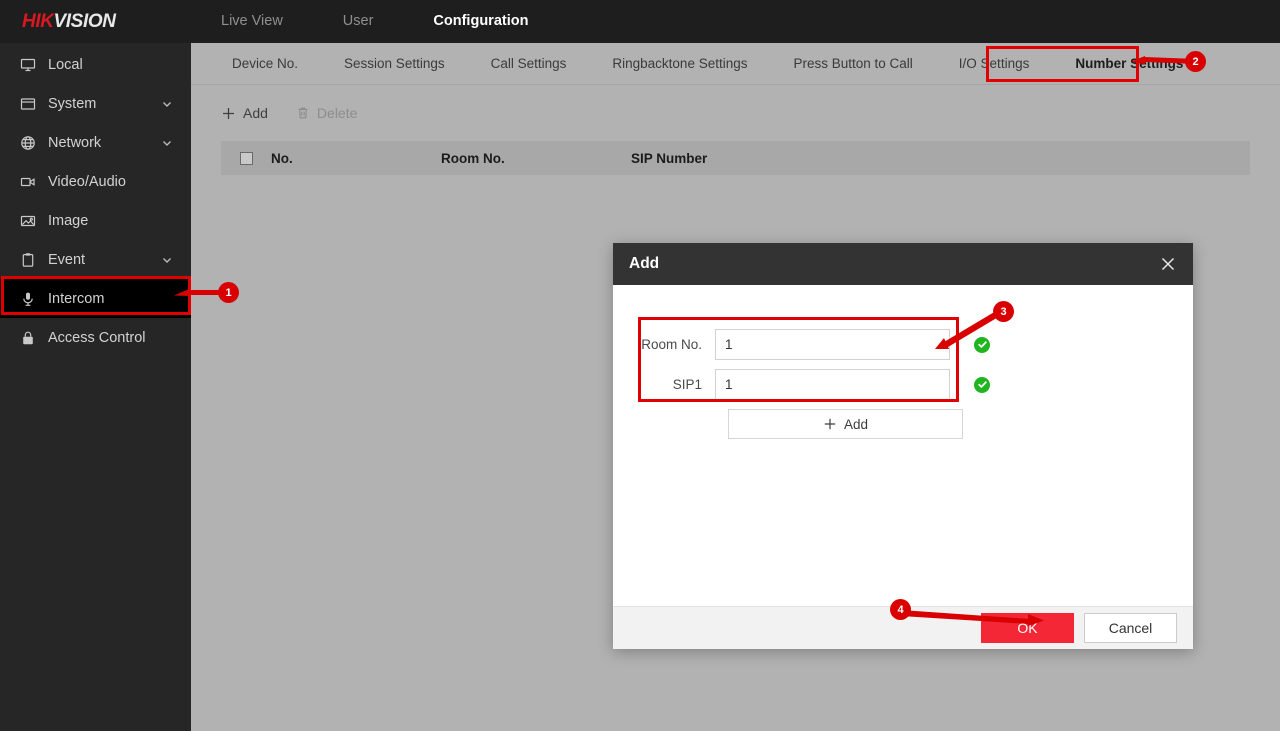 This screenshot has height=731, width=1280. Describe the element at coordinates (640, 21) in the screenshot. I see `top-navigation-bar: HIKVISION Live View User Configuration` at that location.